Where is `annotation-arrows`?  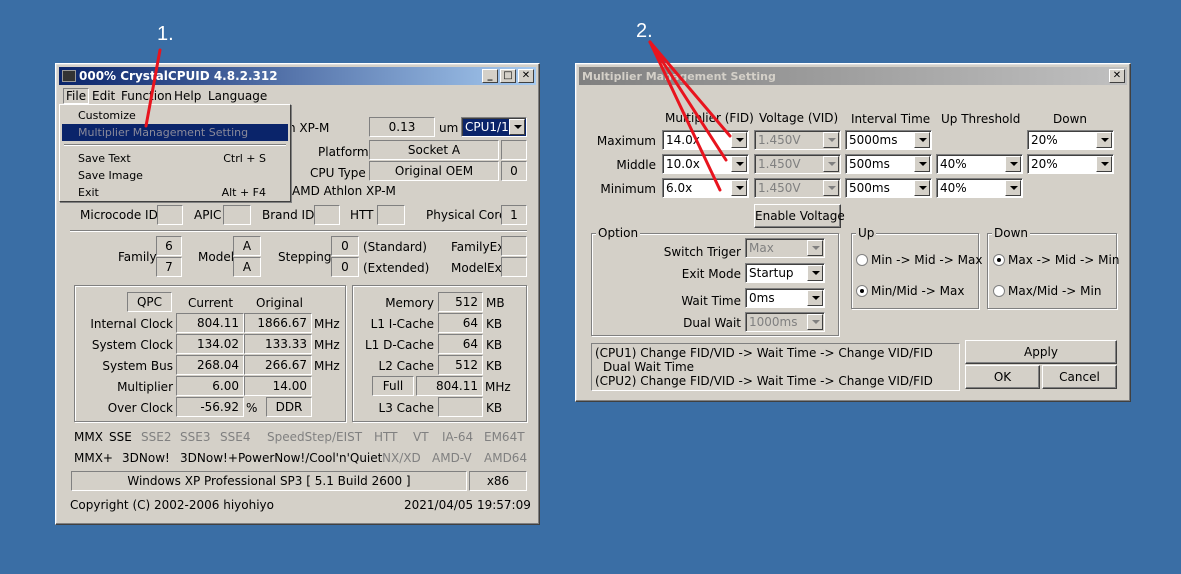
annotation-arrows is located at coordinates (438, 116).